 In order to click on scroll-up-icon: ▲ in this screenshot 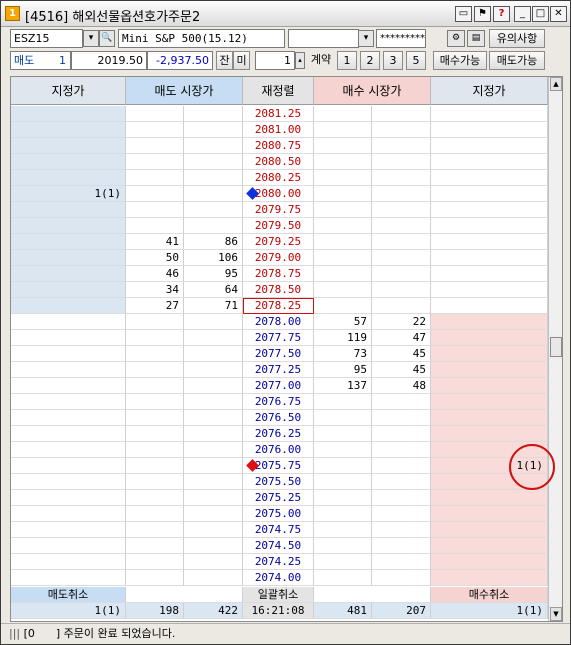, I will do `click(556, 84)`.